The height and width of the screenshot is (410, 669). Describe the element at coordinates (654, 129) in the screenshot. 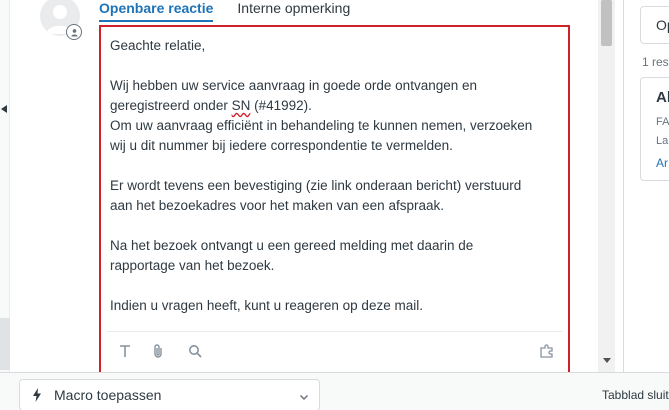

I see `result-card: Al FA La Ar` at that location.